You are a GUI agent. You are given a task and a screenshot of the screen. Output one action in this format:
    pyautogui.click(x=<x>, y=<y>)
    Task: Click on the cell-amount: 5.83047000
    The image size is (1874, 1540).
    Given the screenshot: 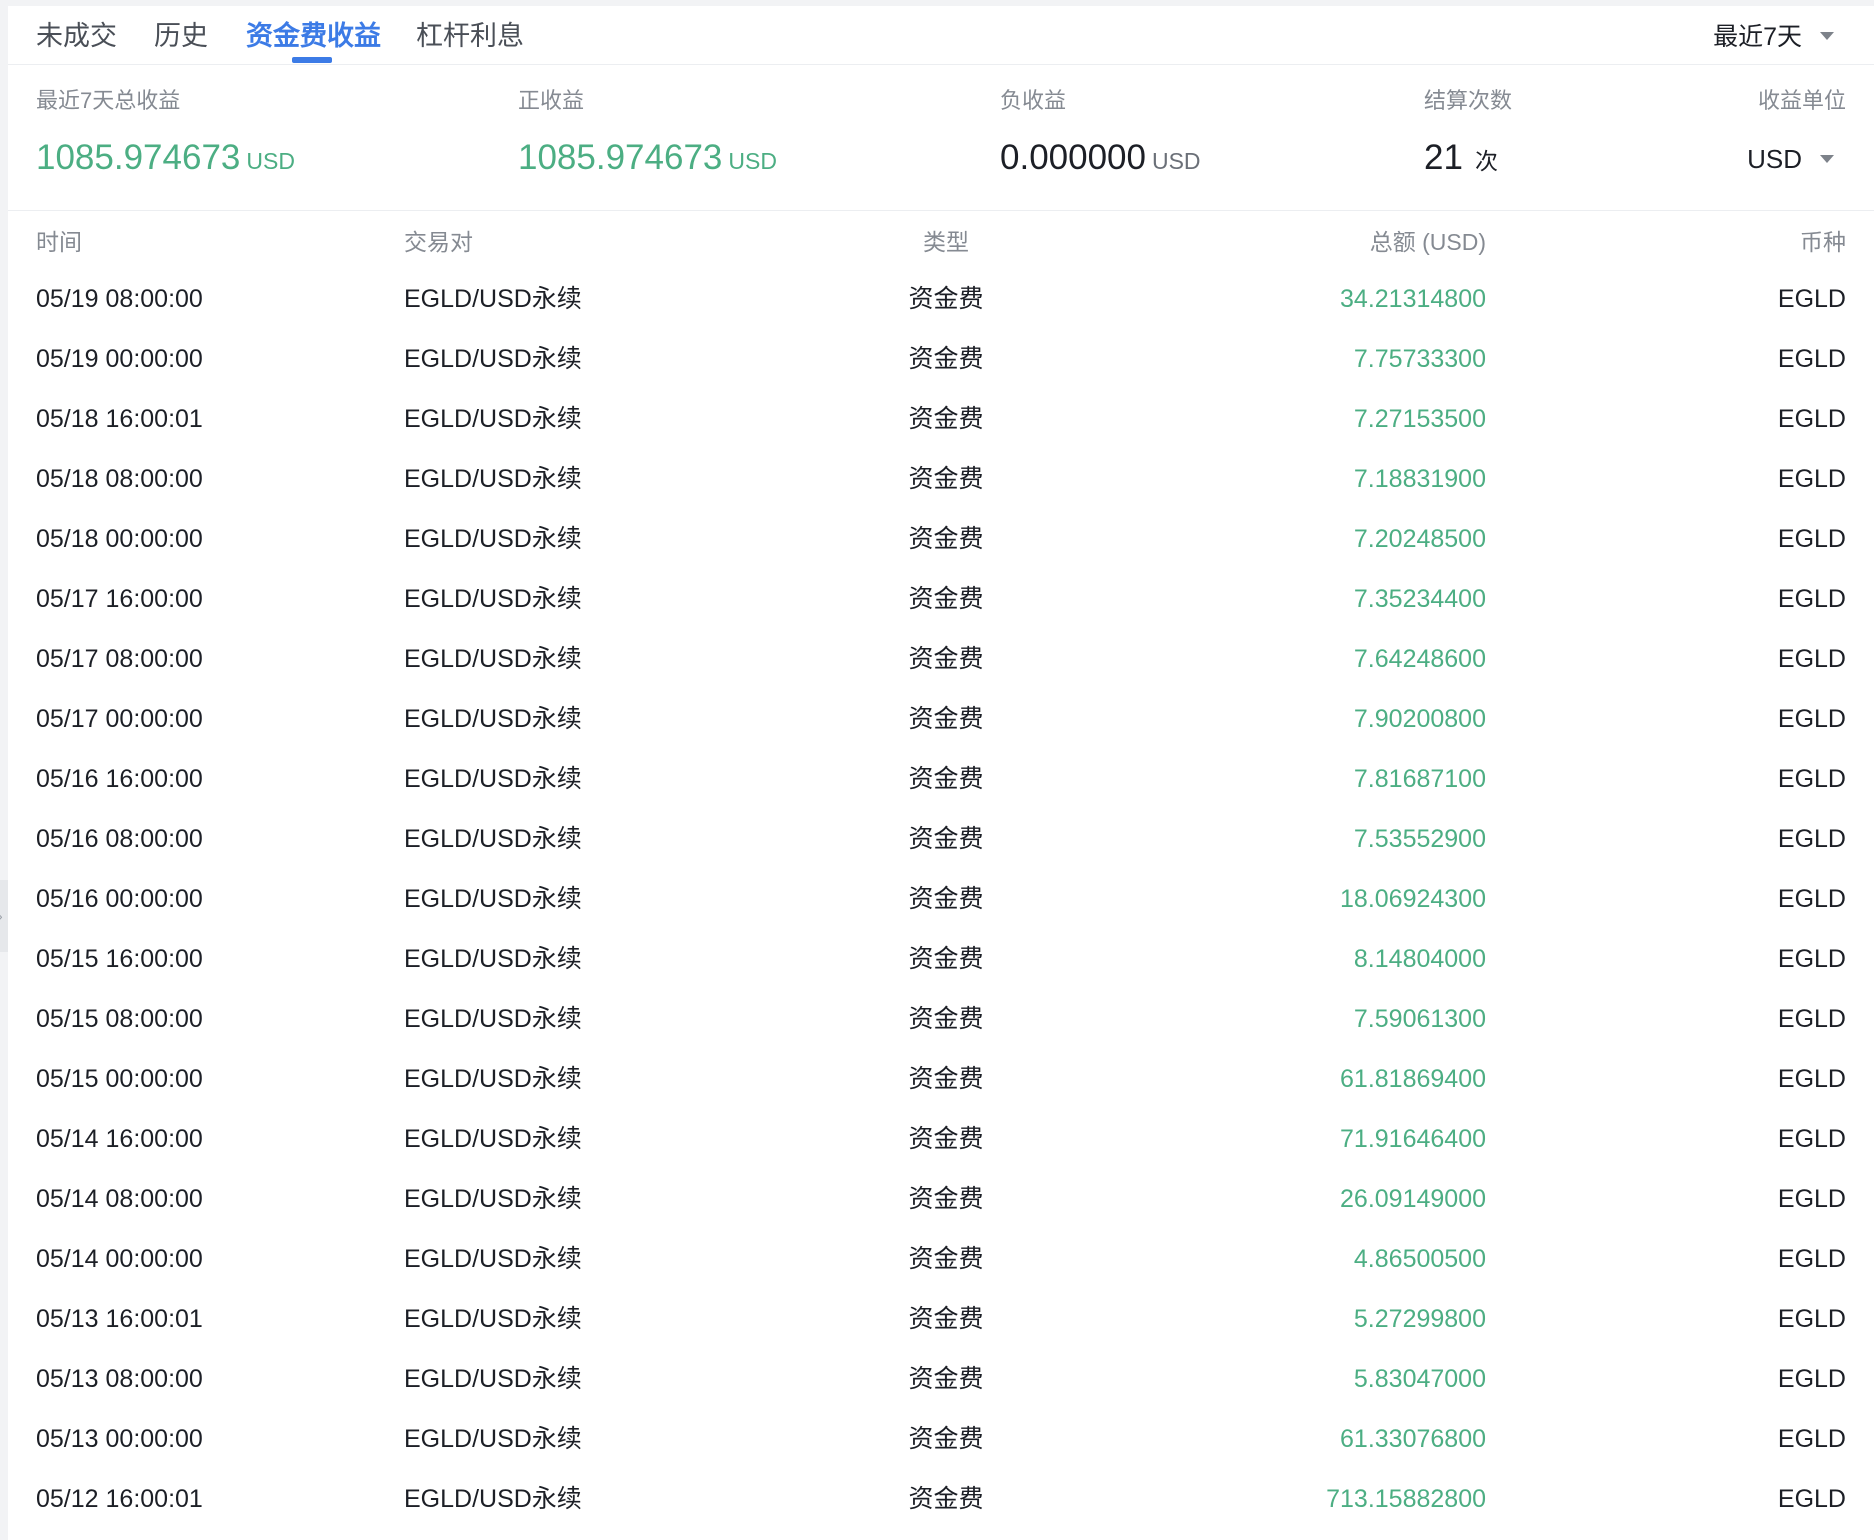 What is the action you would take?
    pyautogui.click(x=1419, y=1379)
    